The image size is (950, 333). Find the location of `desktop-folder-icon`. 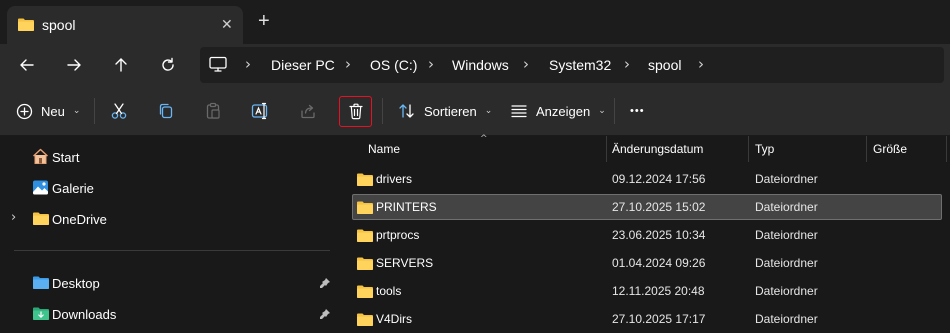

desktop-folder-icon is located at coordinates (41, 282).